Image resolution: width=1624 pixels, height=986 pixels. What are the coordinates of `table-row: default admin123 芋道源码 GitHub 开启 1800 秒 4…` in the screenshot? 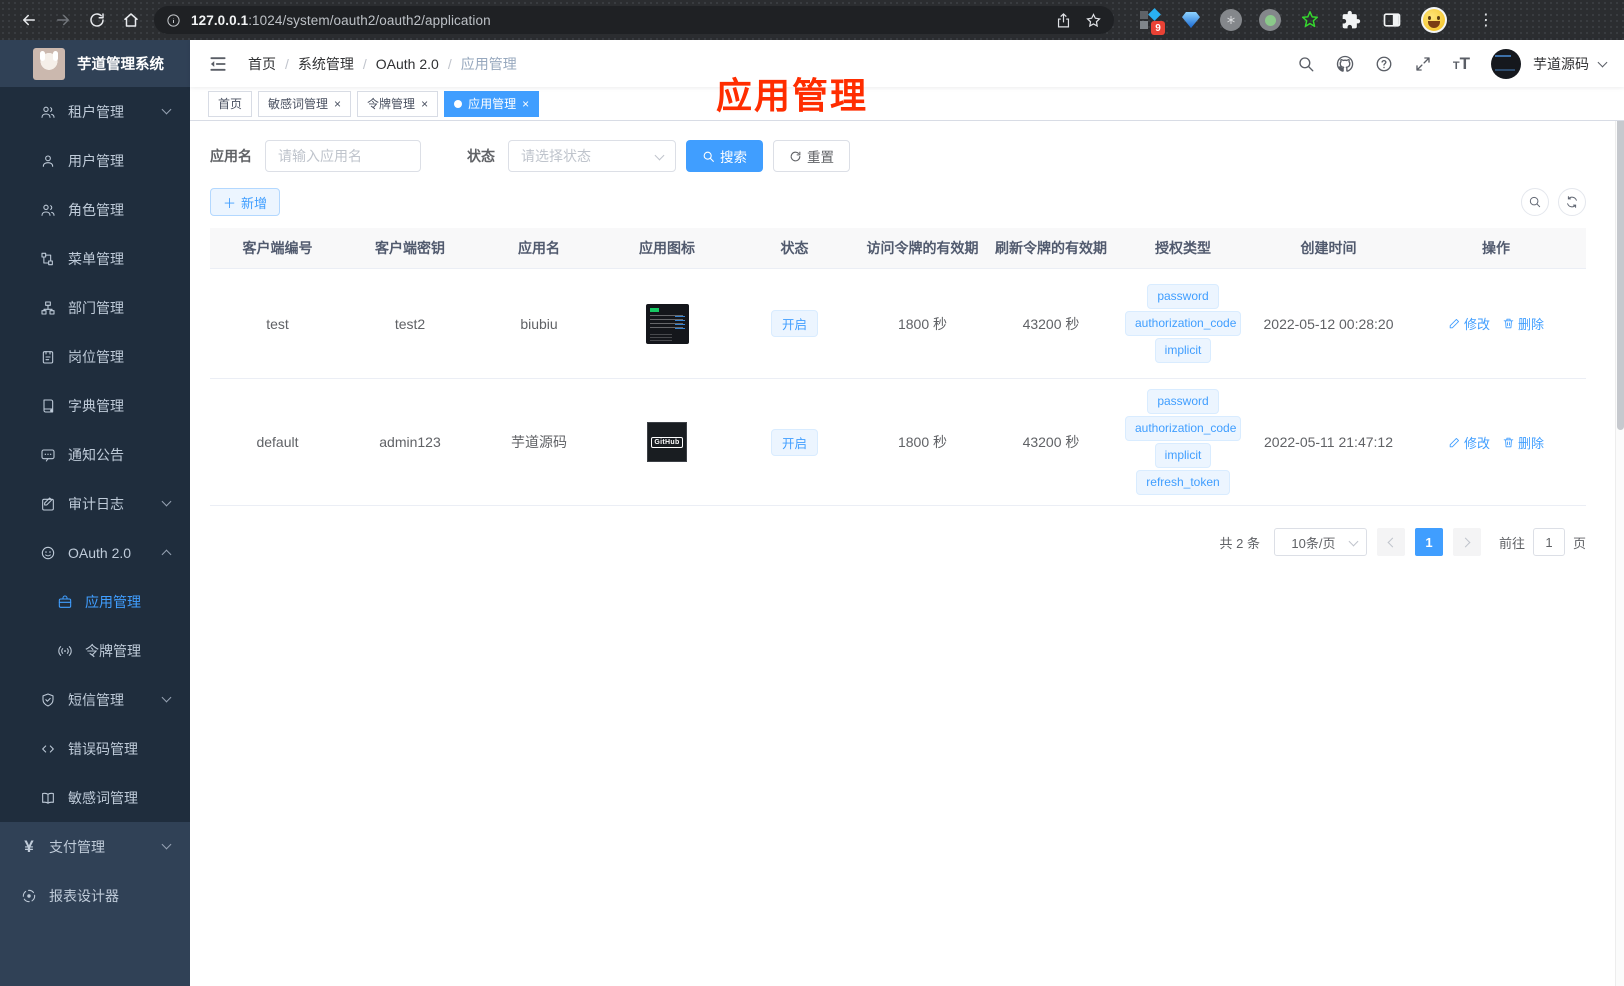 It's located at (898, 442).